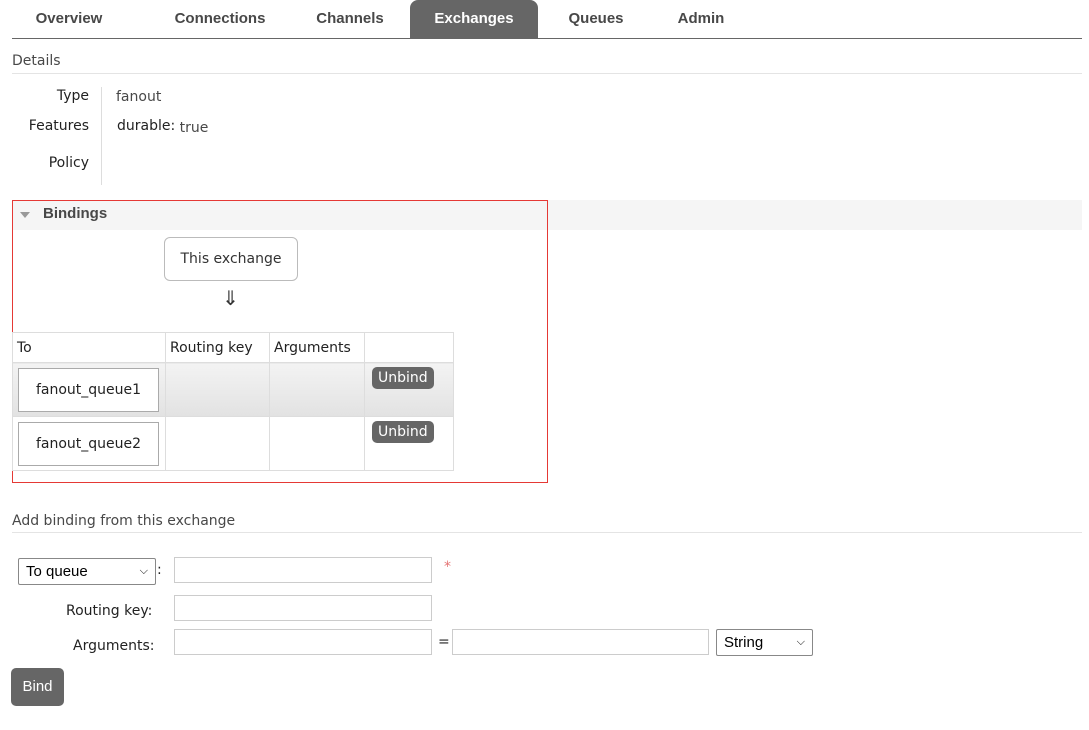  I want to click on argument-key-input, so click(303, 642).